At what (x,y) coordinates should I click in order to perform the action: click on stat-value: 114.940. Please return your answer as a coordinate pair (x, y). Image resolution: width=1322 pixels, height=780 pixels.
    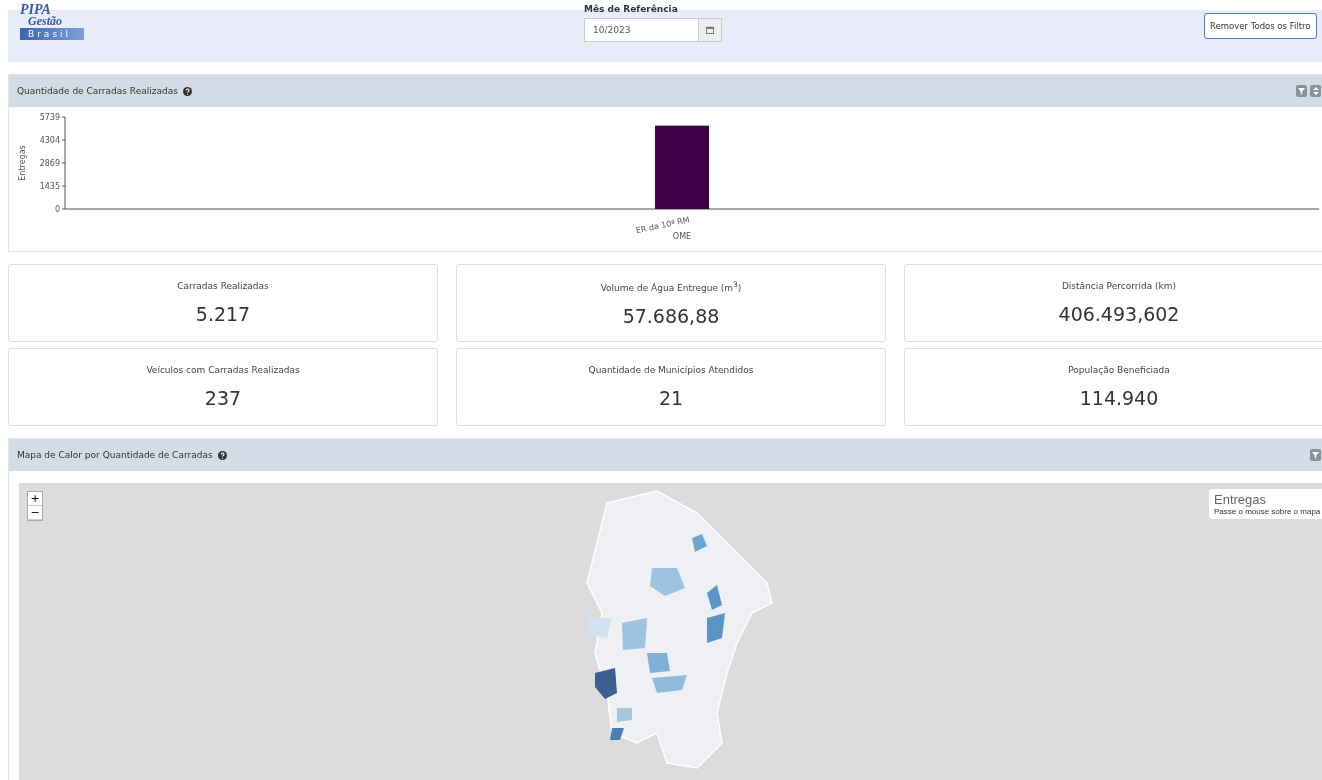
    Looking at the image, I should click on (1119, 398).